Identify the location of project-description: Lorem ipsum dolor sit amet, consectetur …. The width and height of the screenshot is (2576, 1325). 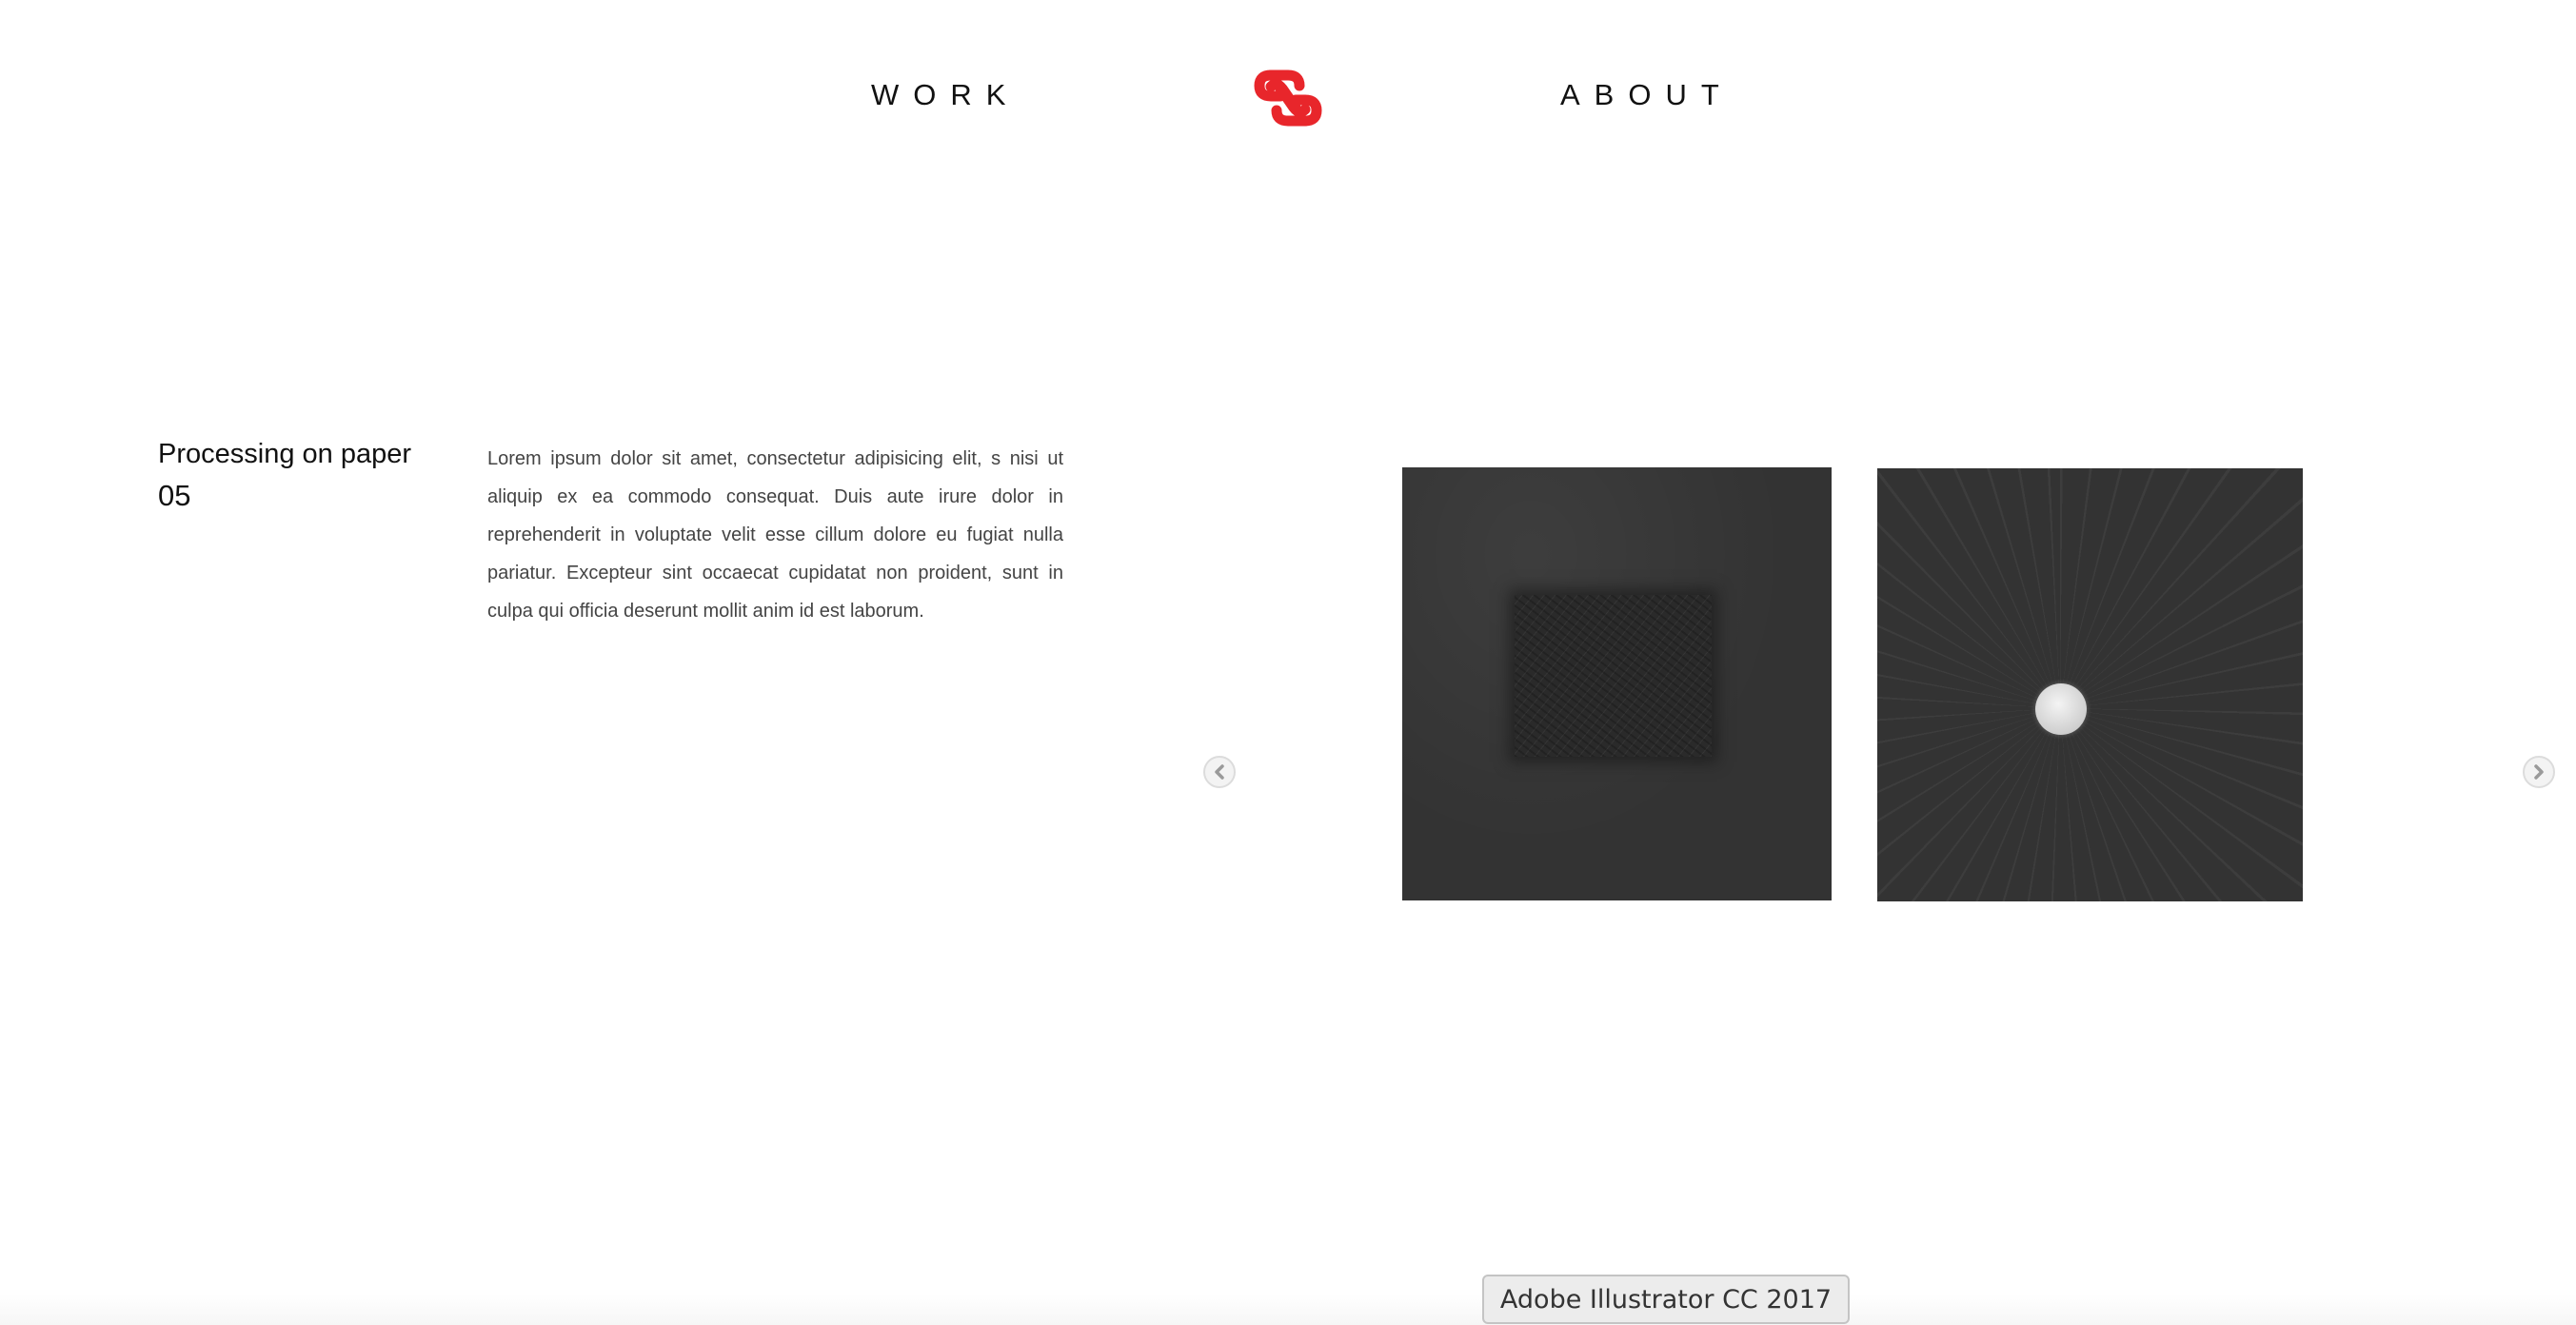
(775, 535).